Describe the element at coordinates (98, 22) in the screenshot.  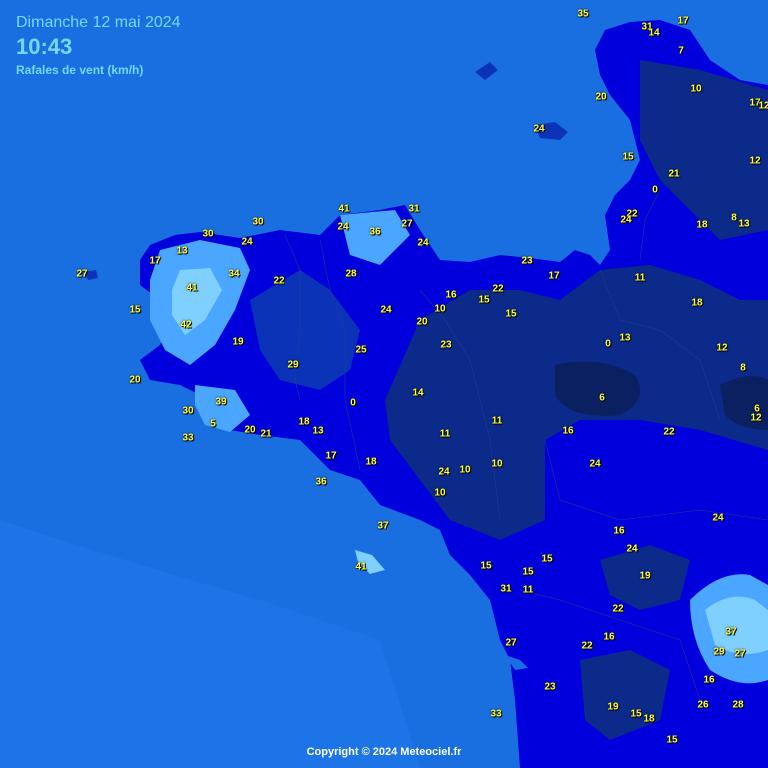
I see `date-label: Dimanche 12 mai 2024` at that location.